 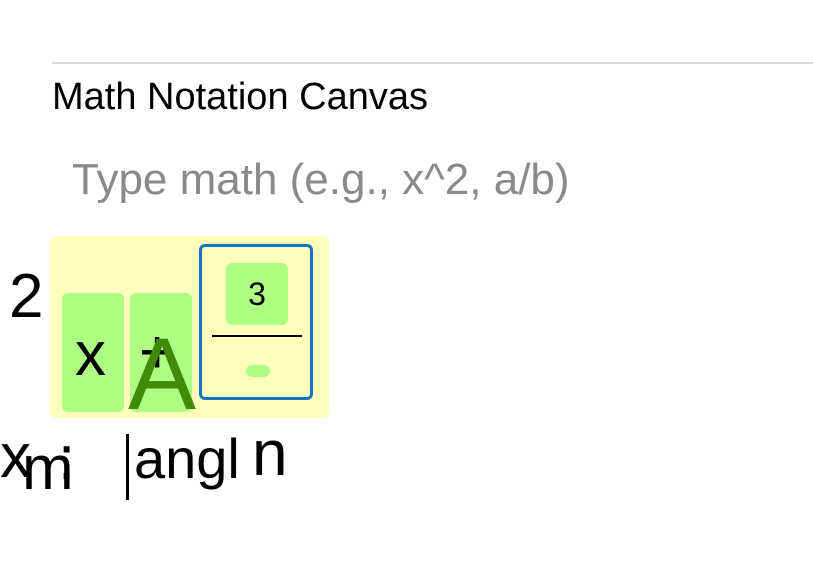 What do you see at coordinates (367, 180) in the screenshot?
I see `math-input` at bounding box center [367, 180].